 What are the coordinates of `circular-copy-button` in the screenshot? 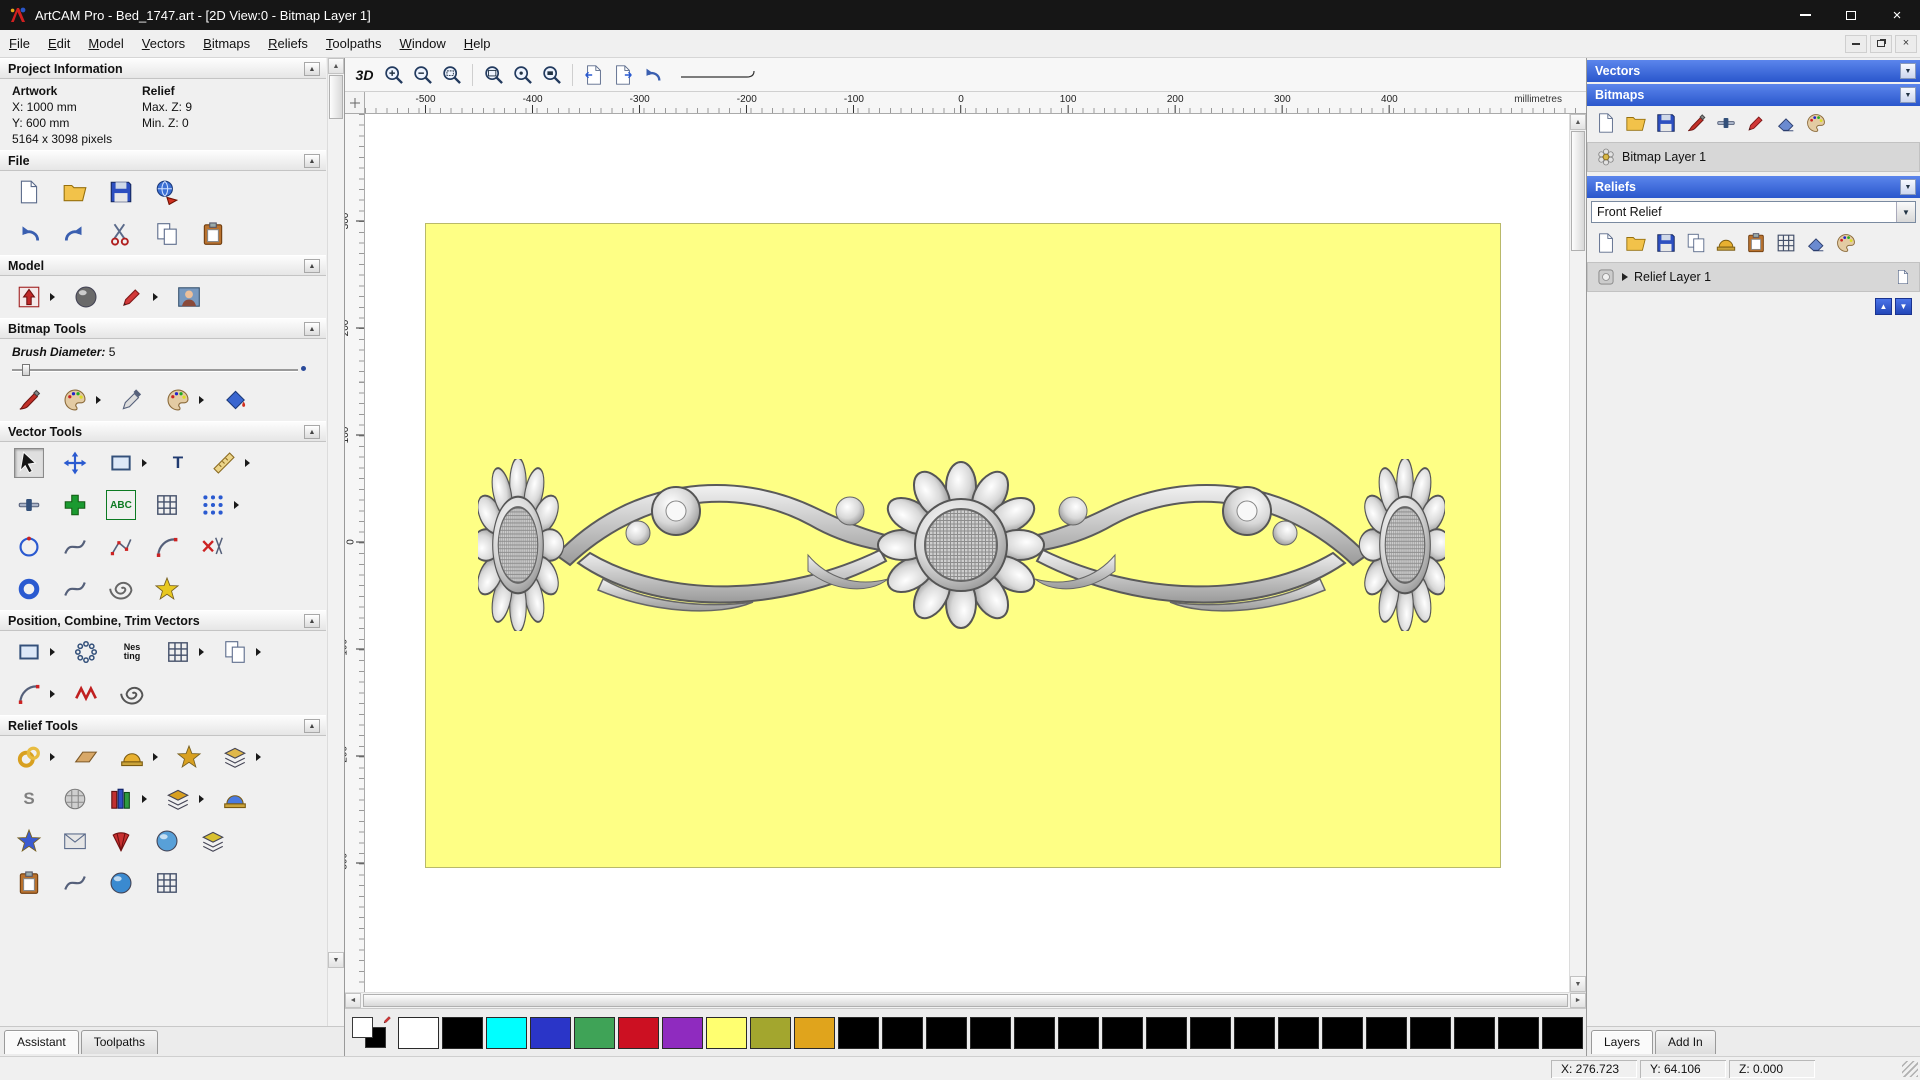 It's located at (86, 652).